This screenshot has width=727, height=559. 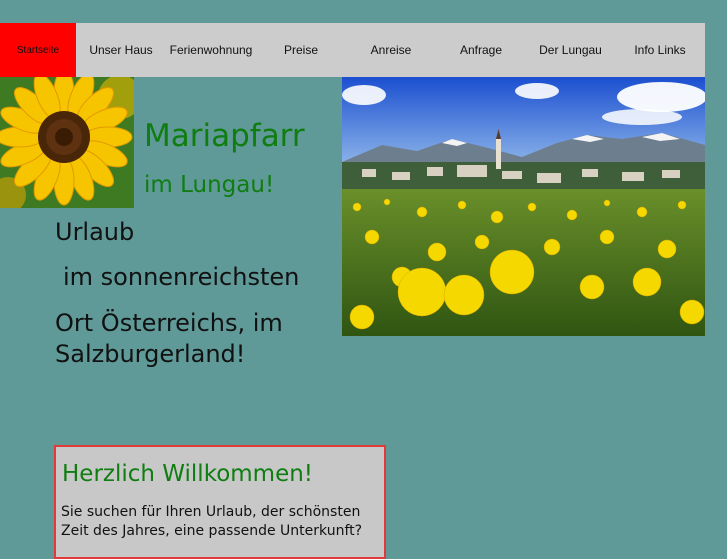 I want to click on page-subtitle: im Lungau!, so click(x=209, y=185).